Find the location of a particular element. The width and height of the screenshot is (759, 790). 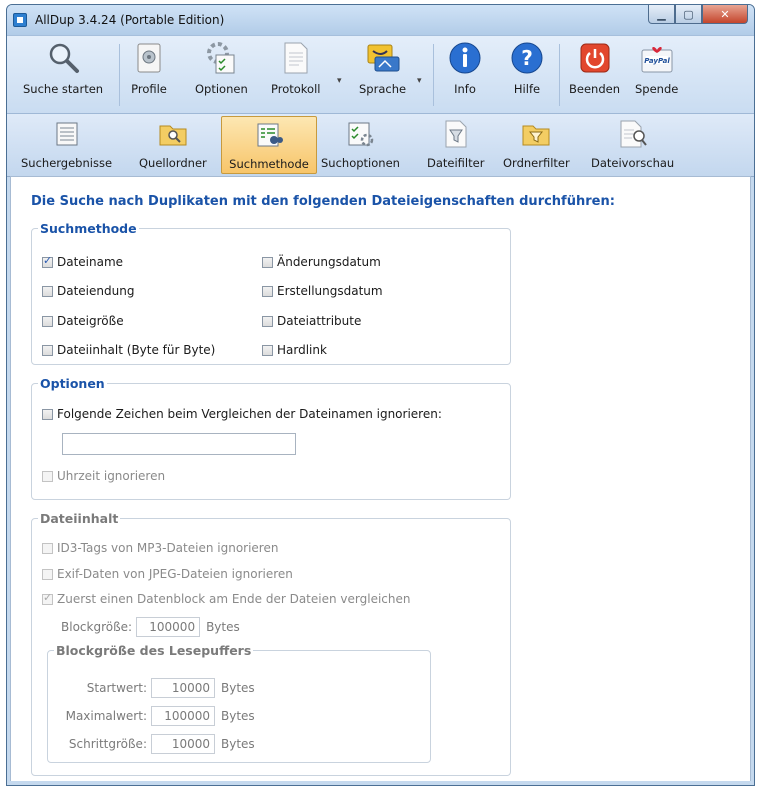

file-filter-icon is located at coordinates (456, 134).